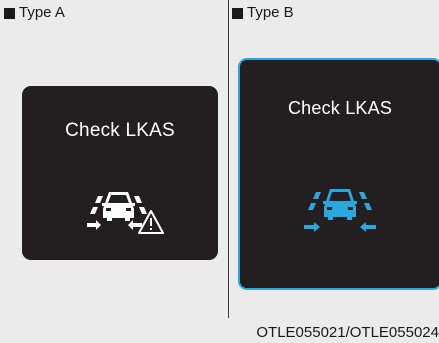 The height and width of the screenshot is (343, 439). I want to click on figure-caption: OTLE055021/OTLE055024, so click(347, 332).